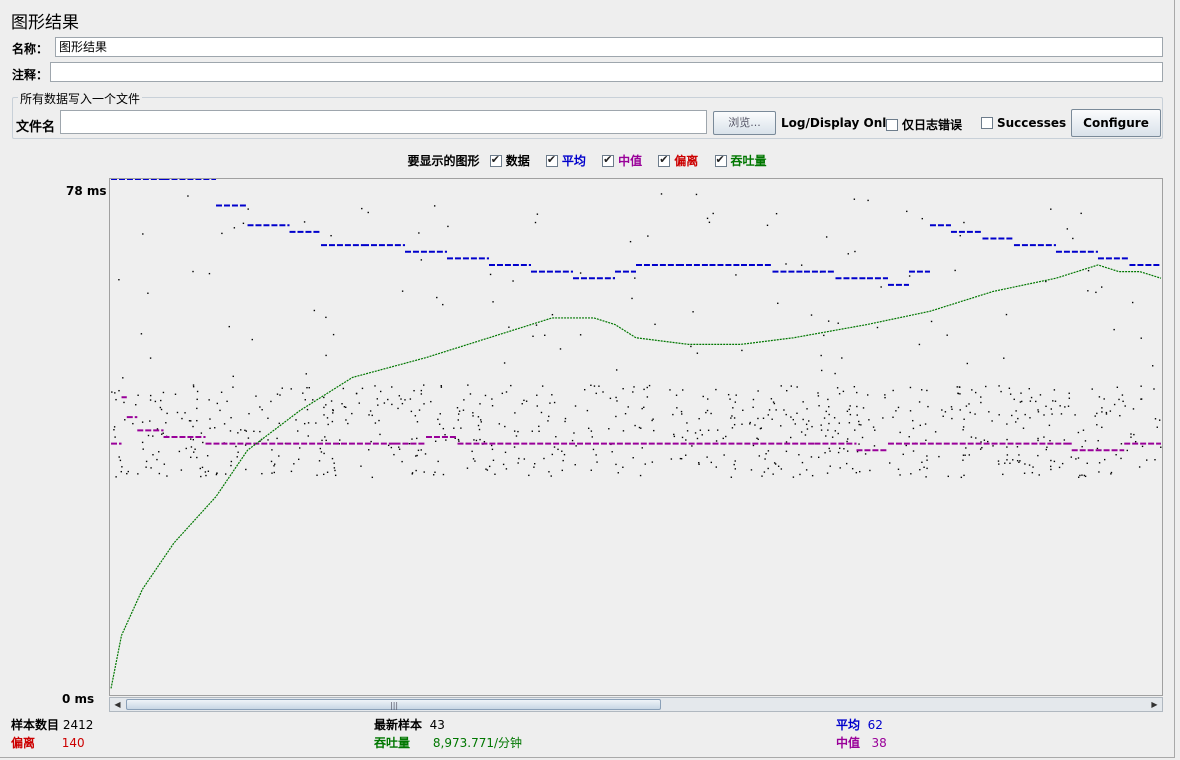  I want to click on chart-scrollbar: ◀ ||| ▶, so click(636, 704).